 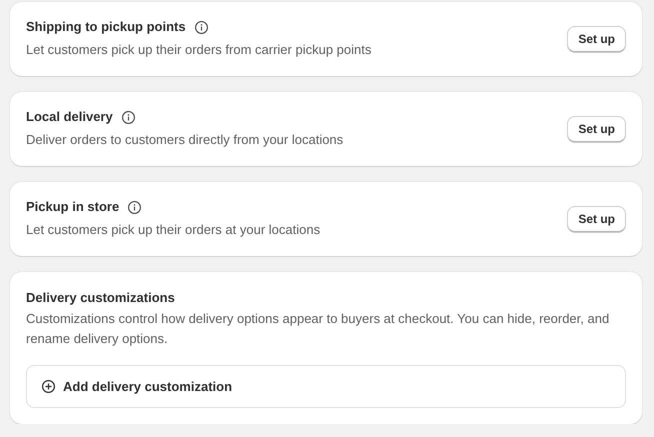 I want to click on section-title: Delivery customizations, so click(x=101, y=298).